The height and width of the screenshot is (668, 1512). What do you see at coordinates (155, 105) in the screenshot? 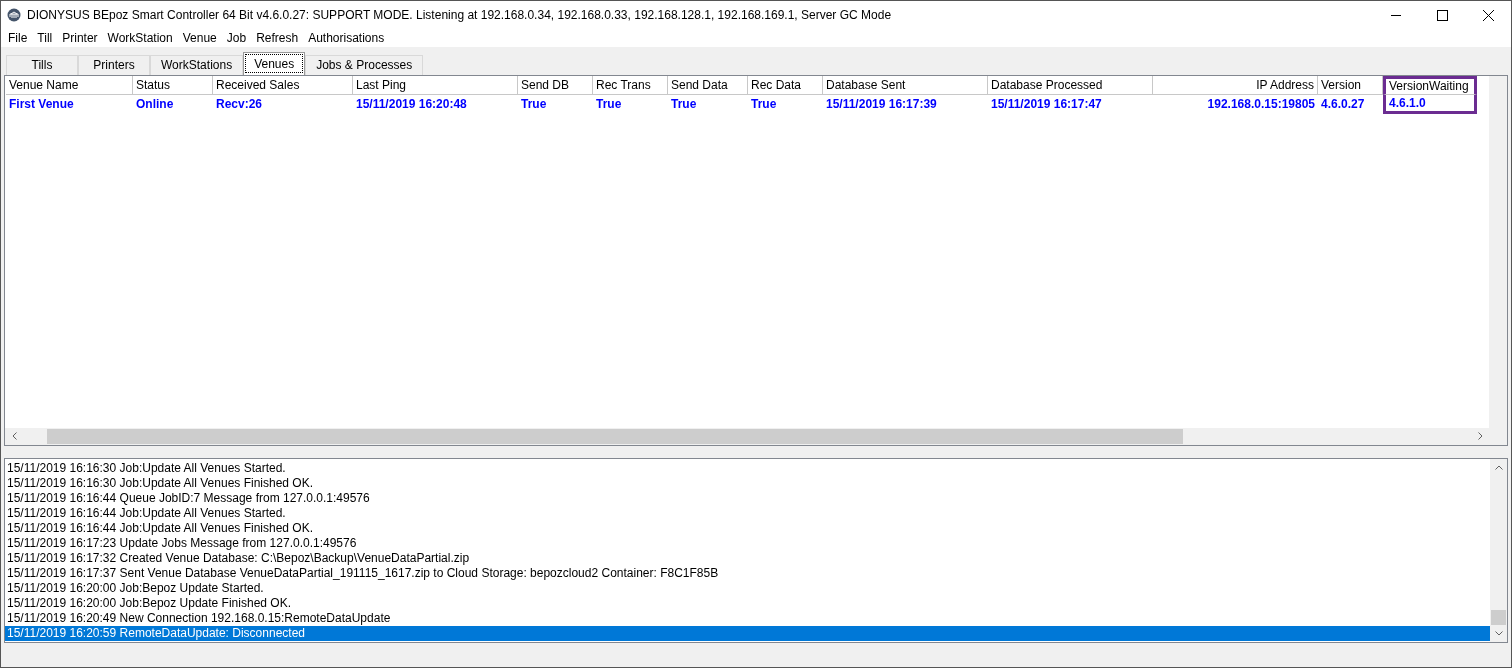
I see `table-cell-text: Online` at bounding box center [155, 105].